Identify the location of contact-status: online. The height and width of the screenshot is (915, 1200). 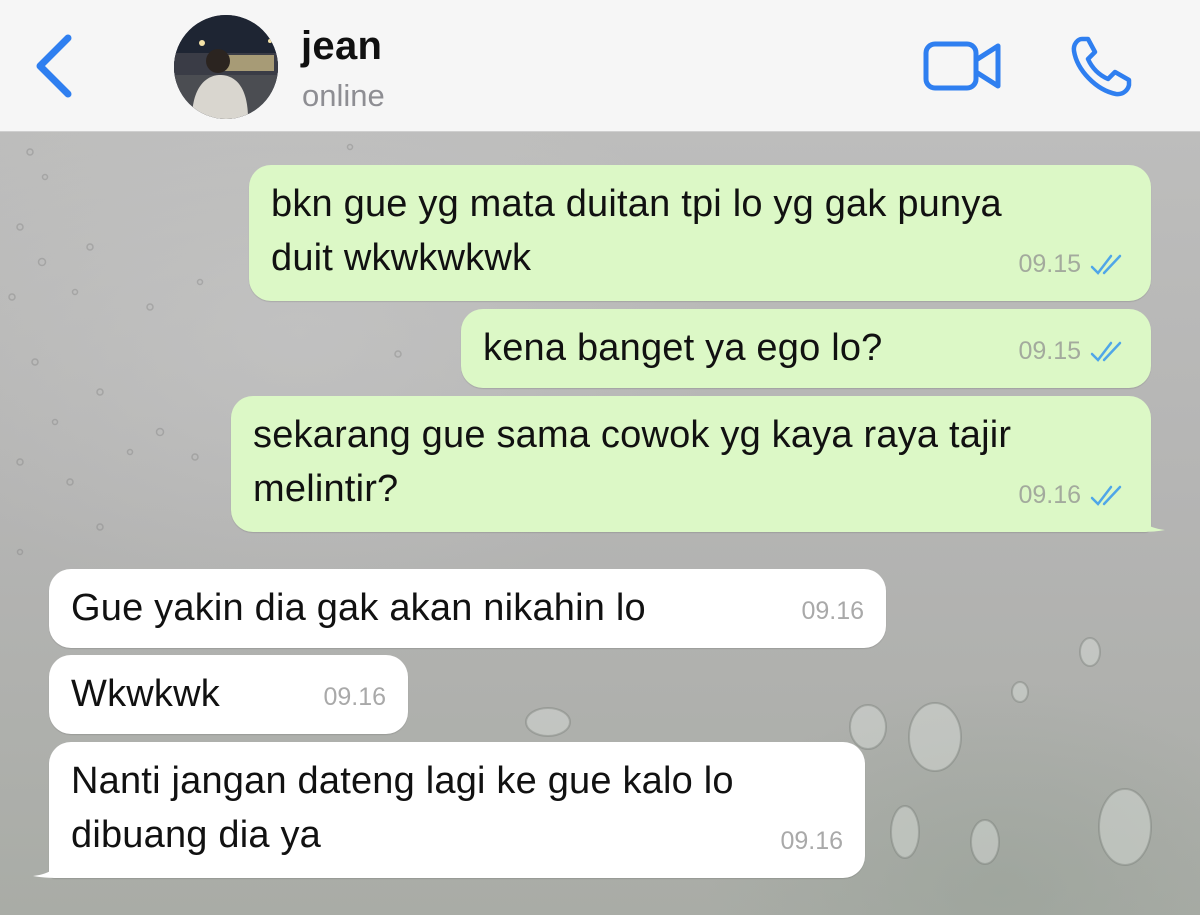
(343, 95).